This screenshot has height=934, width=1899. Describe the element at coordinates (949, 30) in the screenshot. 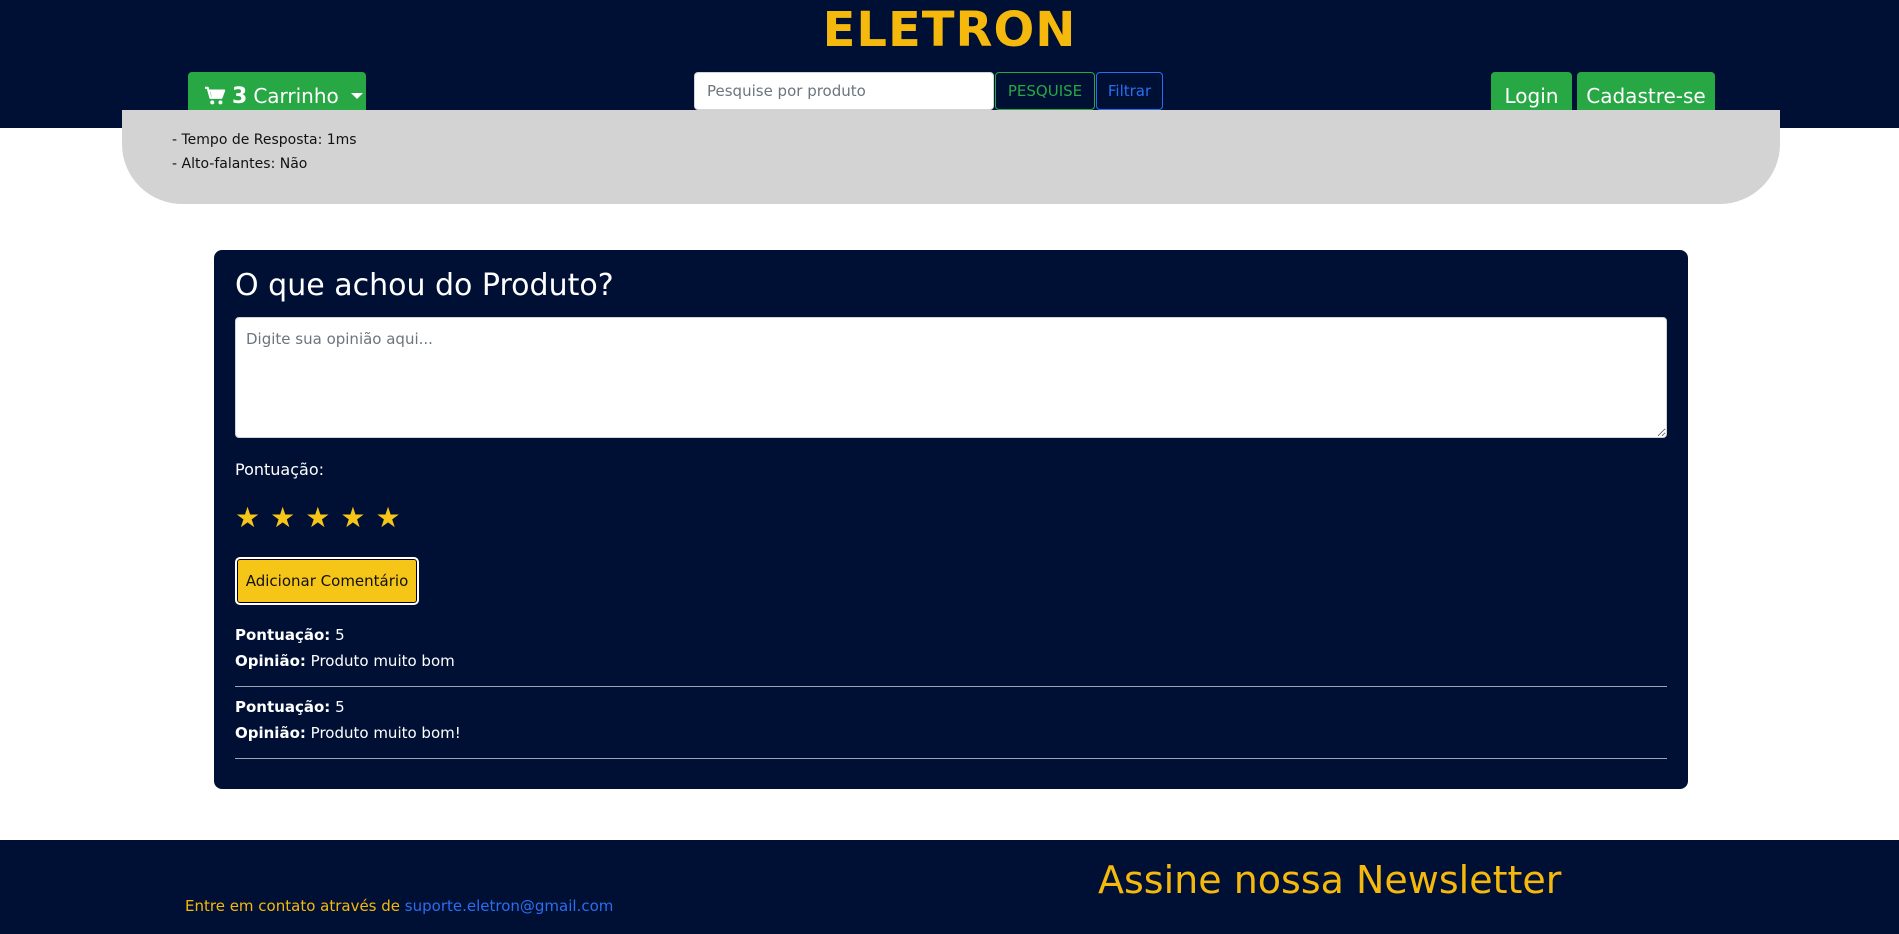

I see `brand-logo: ELETRON` at that location.